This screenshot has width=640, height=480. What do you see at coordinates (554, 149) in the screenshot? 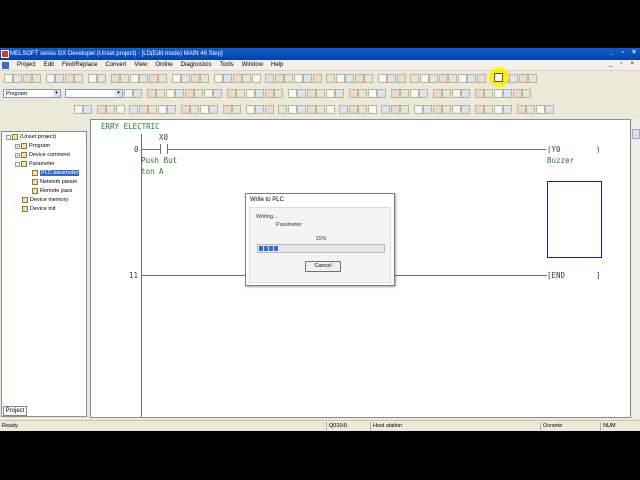
I see `coil-device: (Y0` at bounding box center [554, 149].